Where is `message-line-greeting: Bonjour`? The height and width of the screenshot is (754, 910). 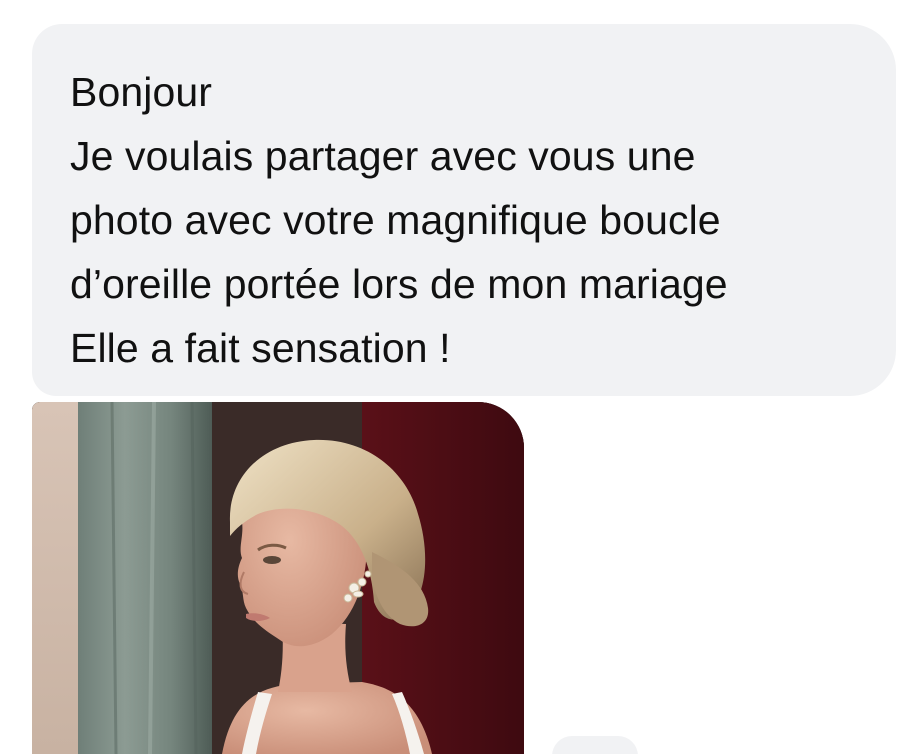 message-line-greeting: Bonjour is located at coordinates (141, 92).